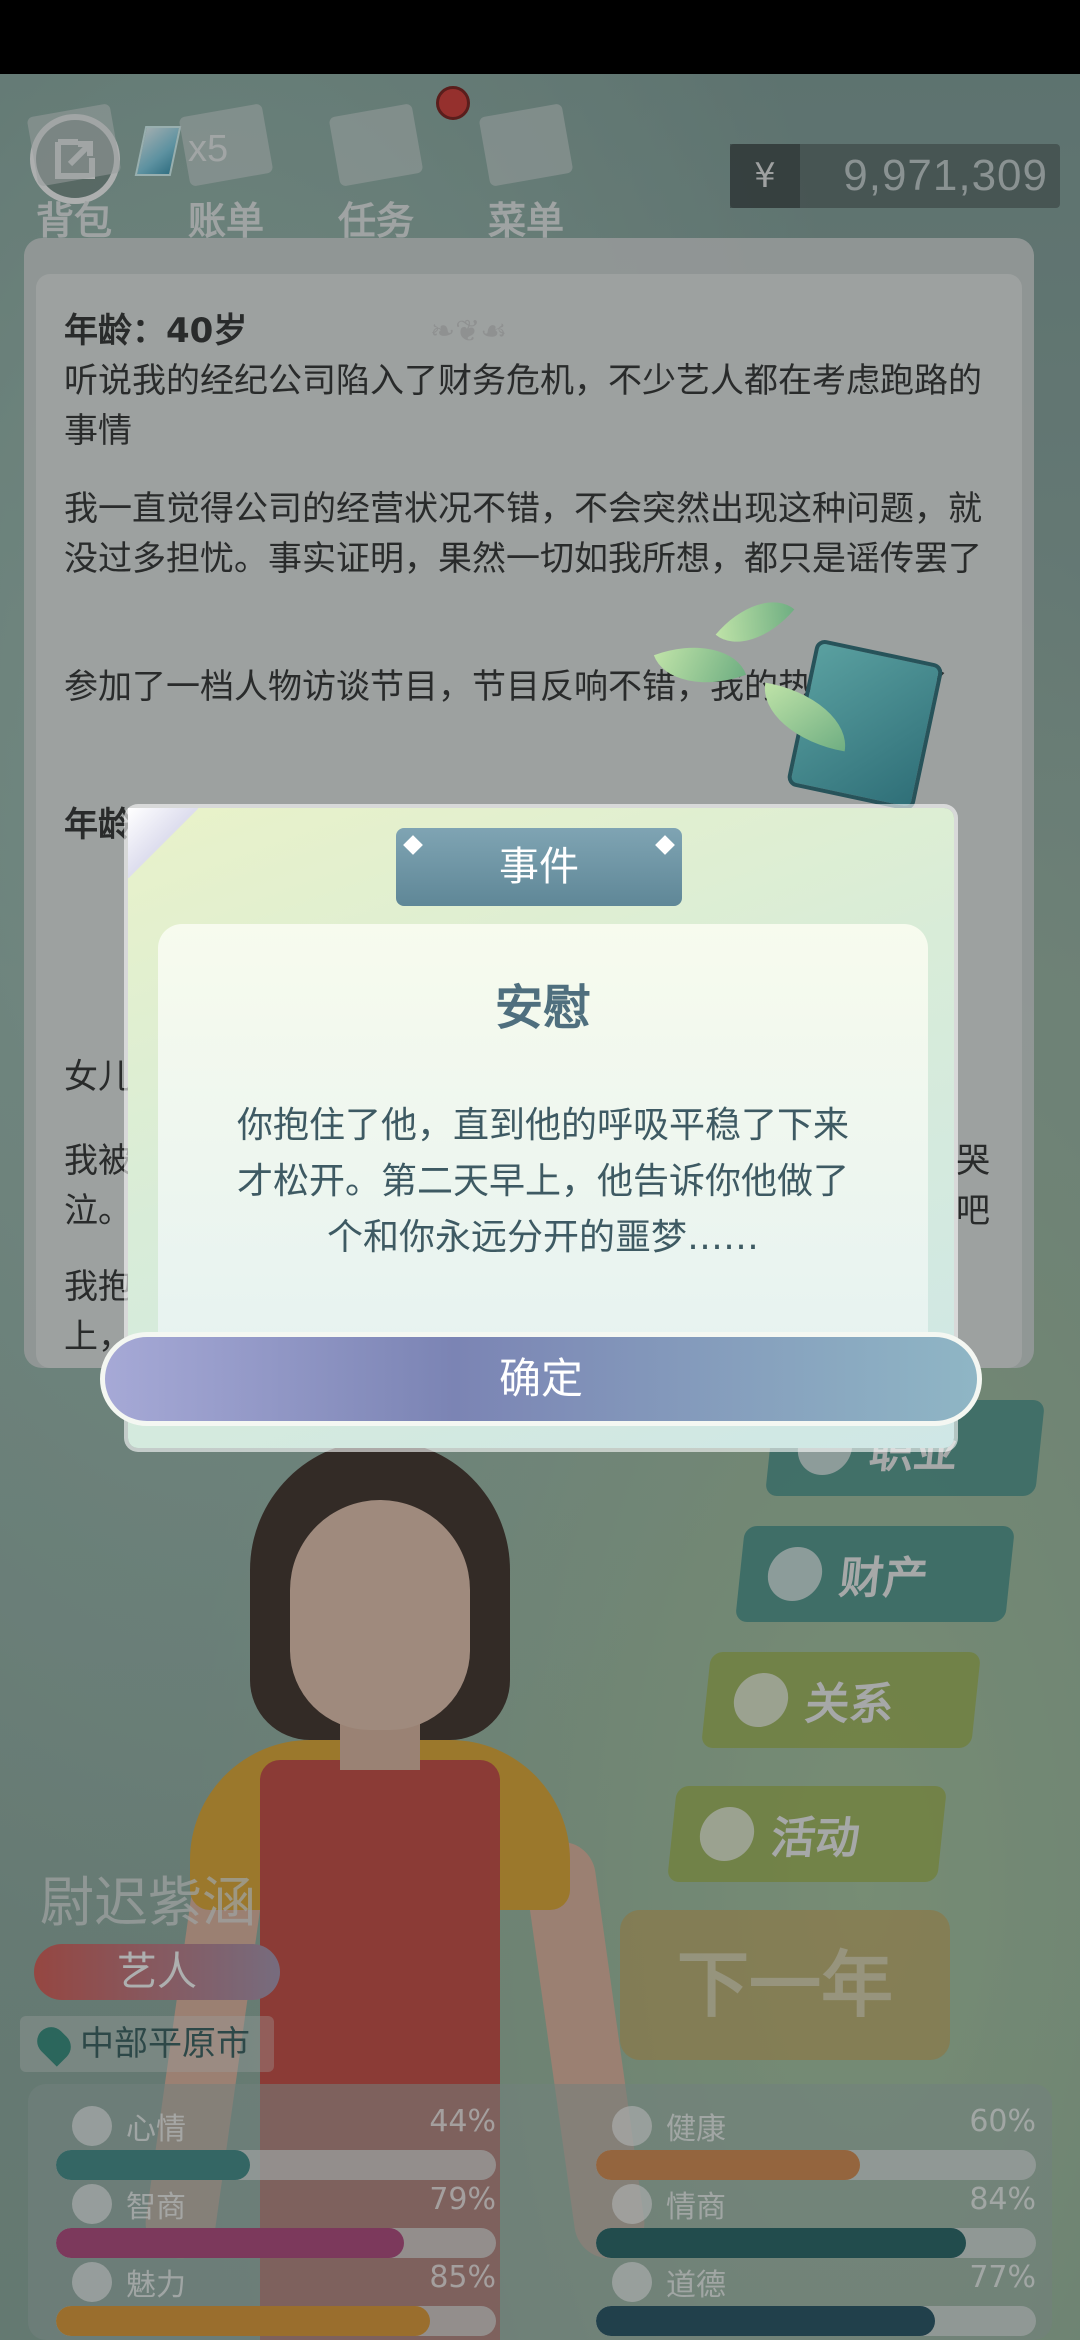 The height and width of the screenshot is (2340, 1080). I want to click on event-message-line: 你抱住了他，直到他的呼吸平稳了下来, so click(542, 1125).